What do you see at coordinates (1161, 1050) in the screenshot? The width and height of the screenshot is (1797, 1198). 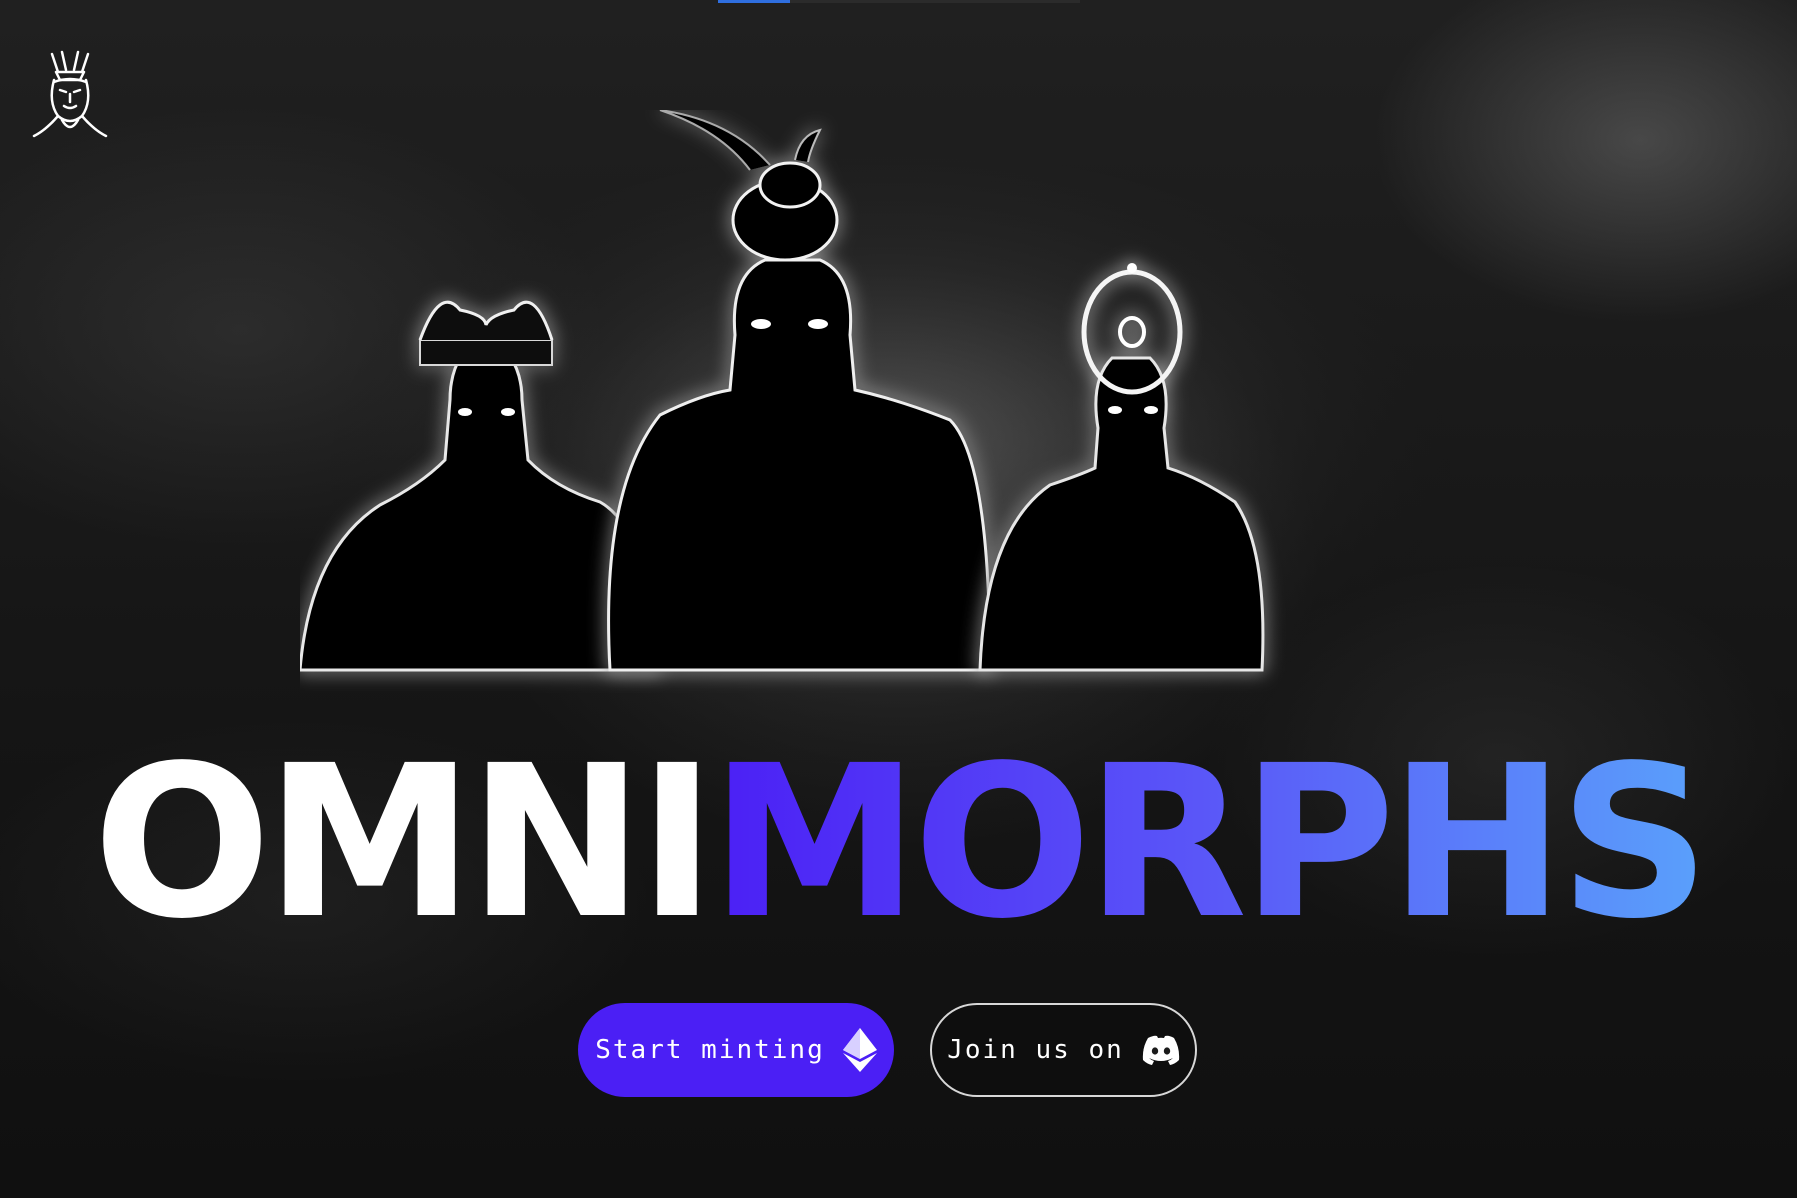 I see `discord-icon` at bounding box center [1161, 1050].